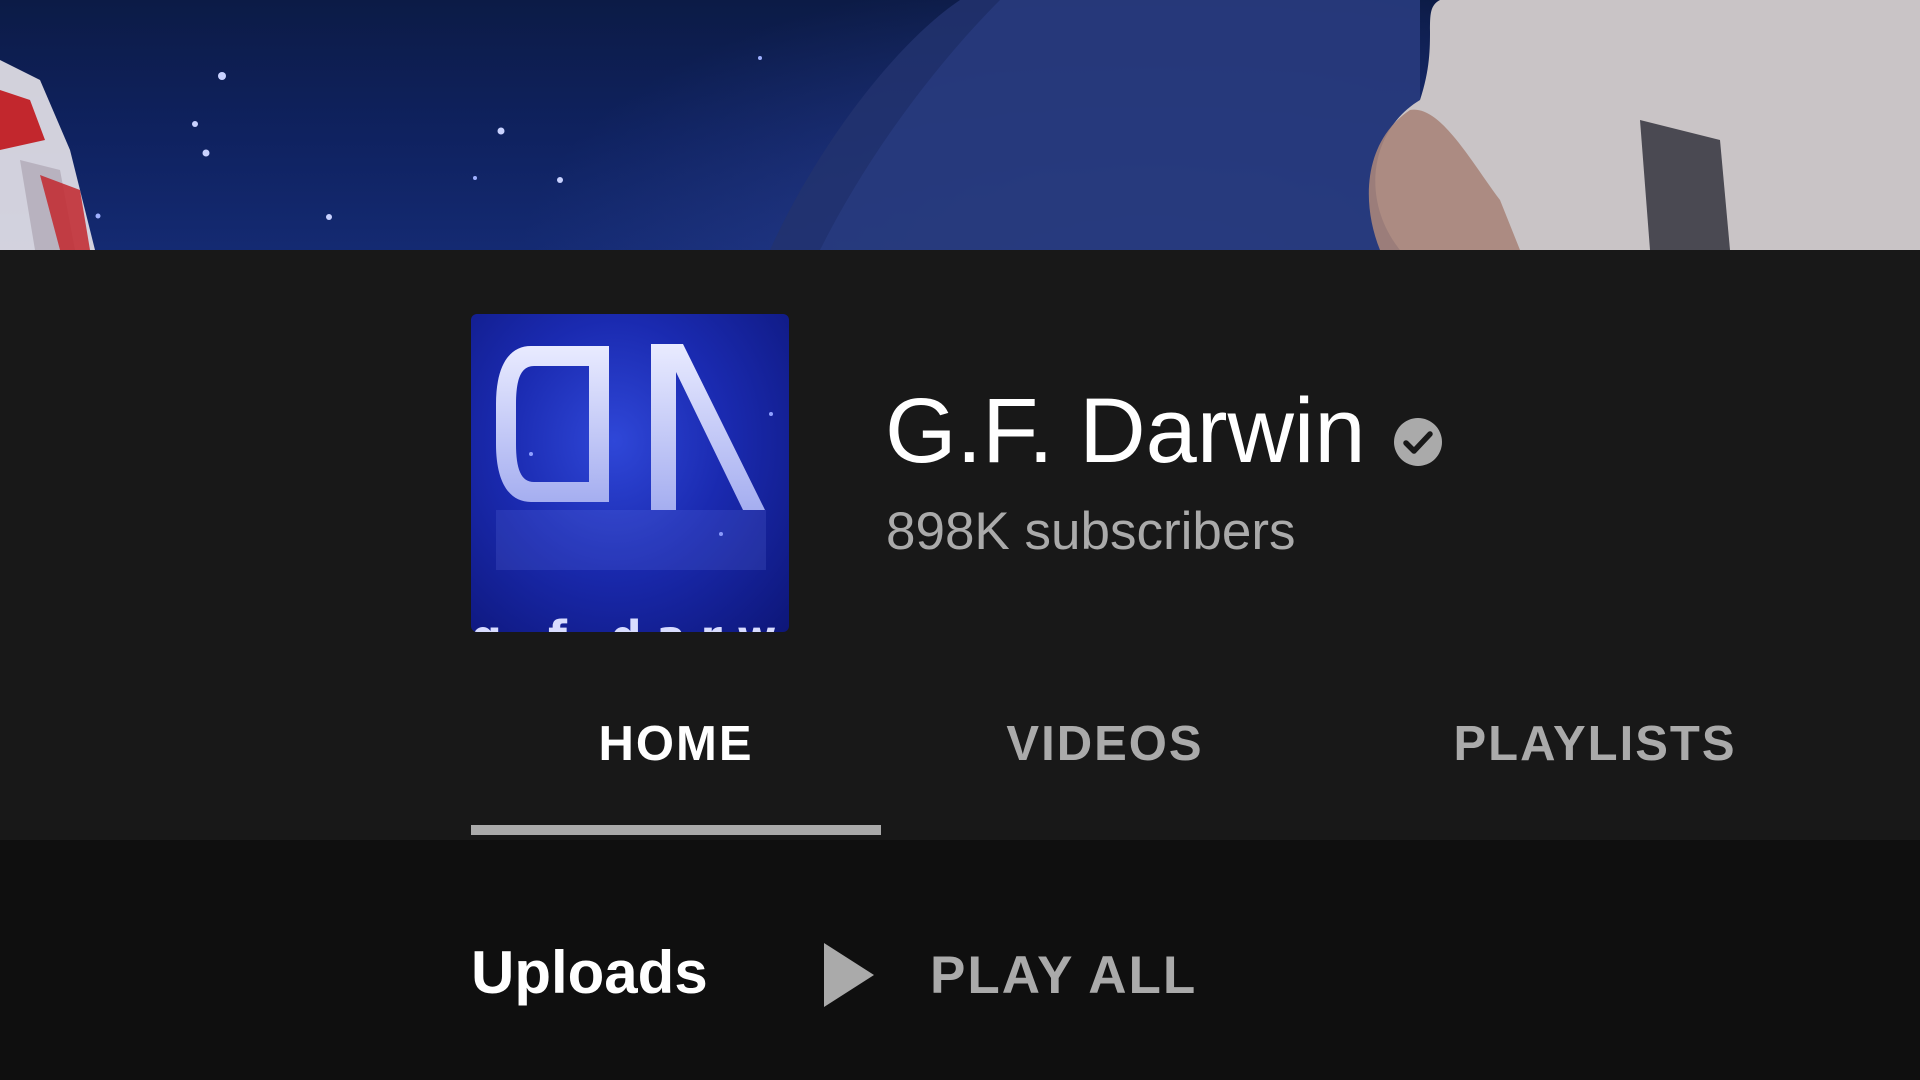 This screenshot has width=1920, height=1080. Describe the element at coordinates (676, 830) in the screenshot. I see `tab-selected-indicator` at that location.